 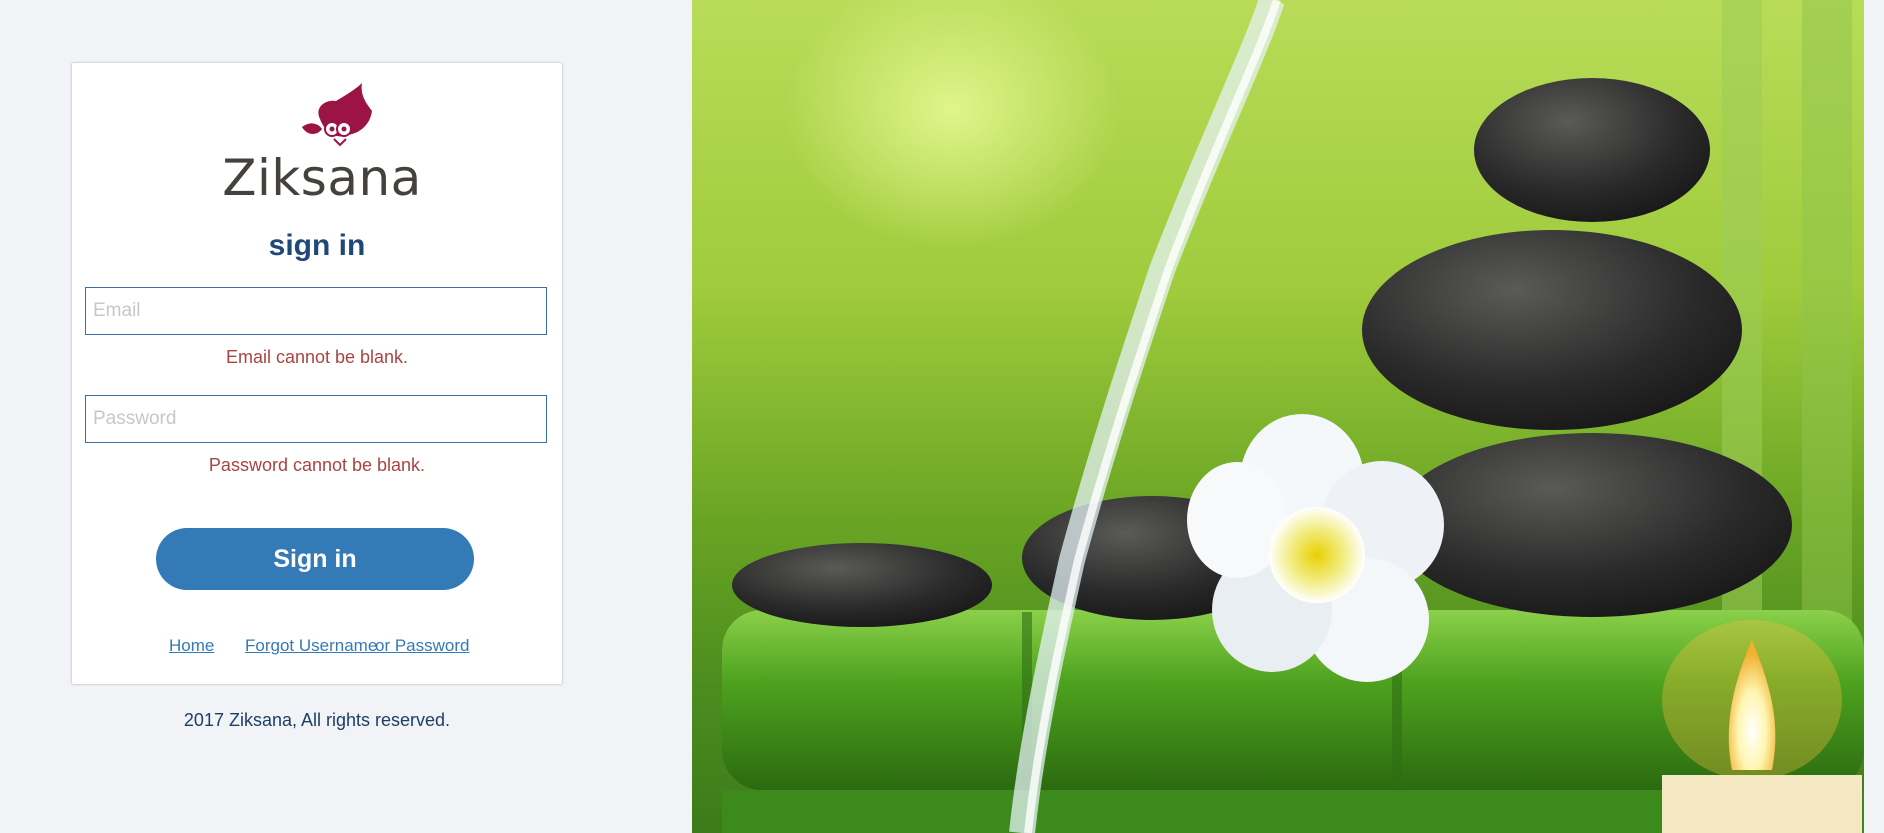 What do you see at coordinates (317, 357) in the screenshot?
I see `email-error-message: Email cannot be blank.` at bounding box center [317, 357].